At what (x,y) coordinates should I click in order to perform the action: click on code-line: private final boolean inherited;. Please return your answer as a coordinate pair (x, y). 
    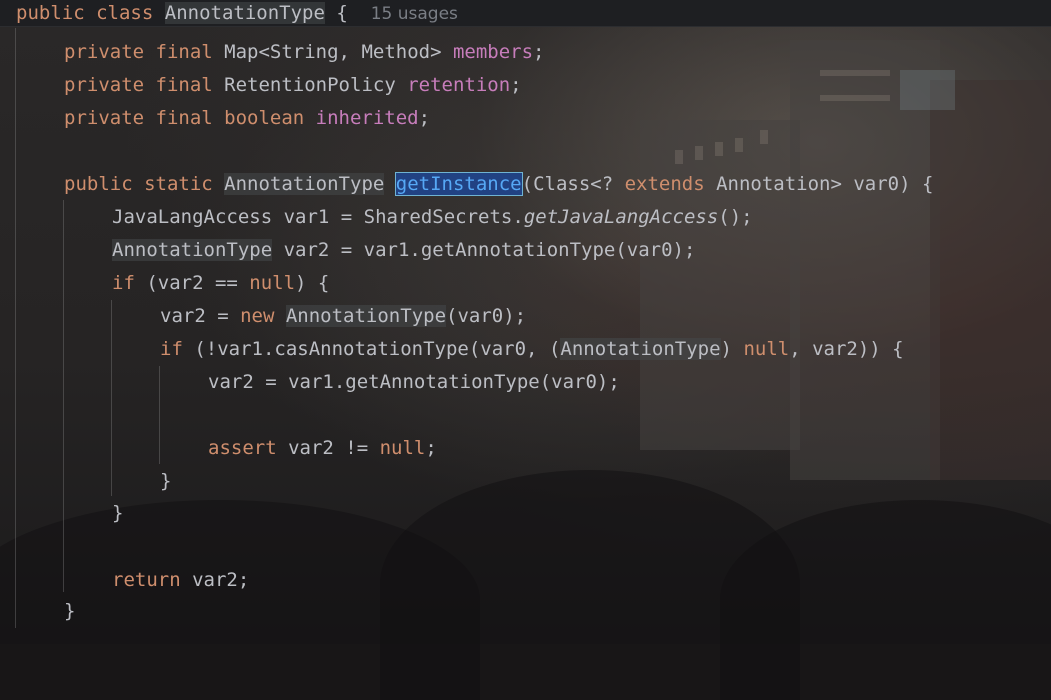
    Looking at the image, I should click on (247, 118).